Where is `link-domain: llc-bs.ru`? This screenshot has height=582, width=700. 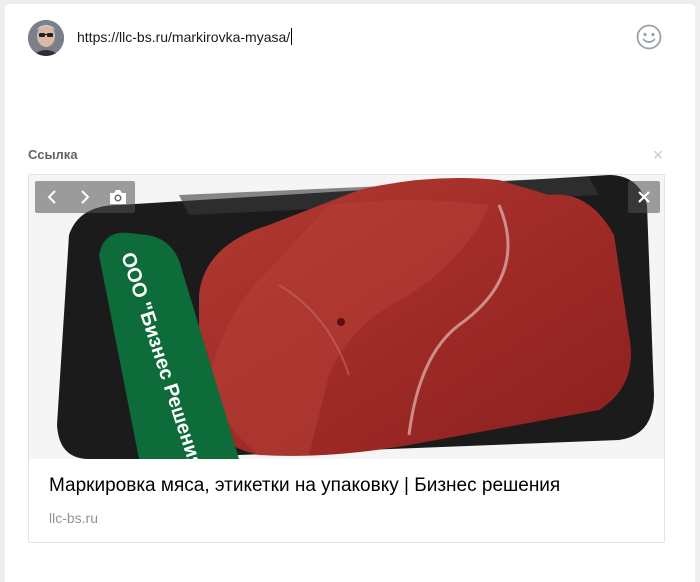 link-domain: llc-bs.ru is located at coordinates (74, 518).